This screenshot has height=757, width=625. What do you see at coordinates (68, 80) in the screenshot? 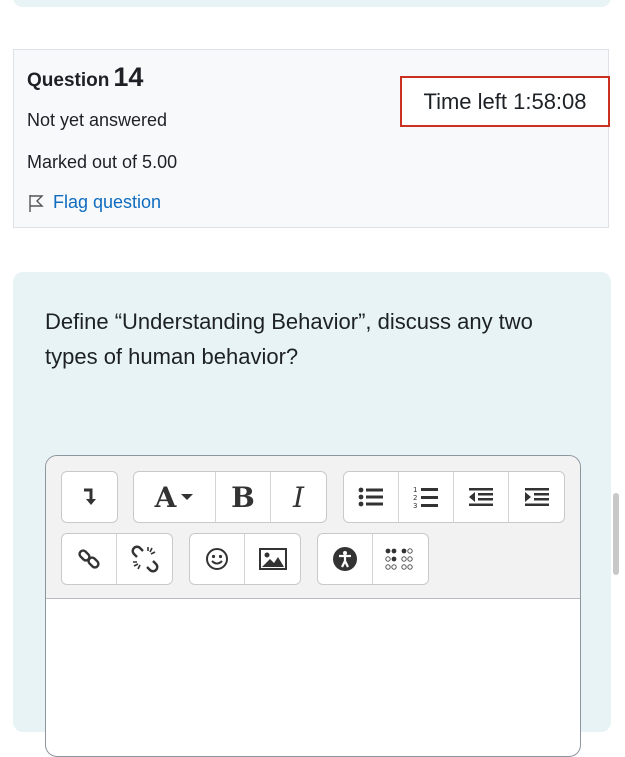
I see `question-label: Question` at bounding box center [68, 80].